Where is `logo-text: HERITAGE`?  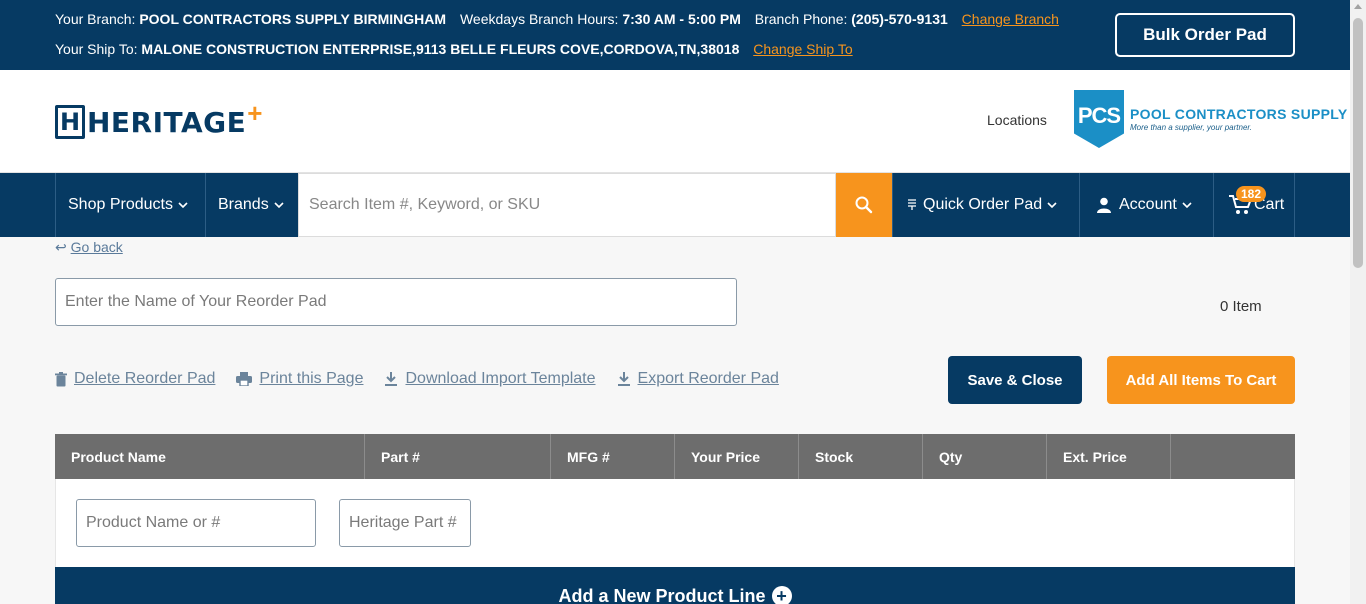 logo-text: HERITAGE is located at coordinates (167, 122).